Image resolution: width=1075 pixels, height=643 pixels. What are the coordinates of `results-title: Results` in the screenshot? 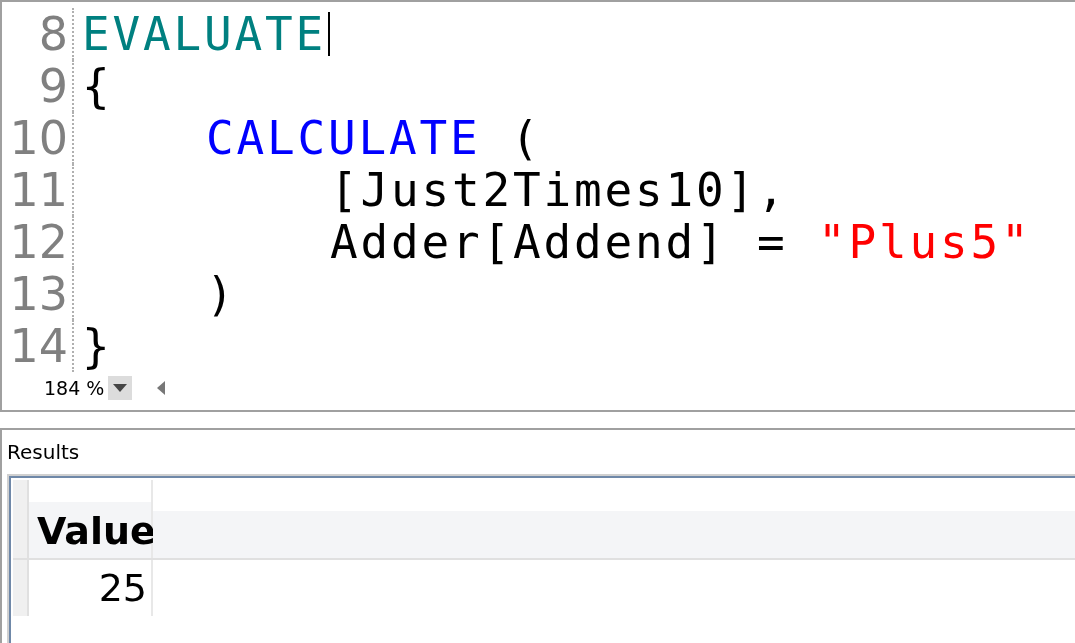 It's located at (43, 451).